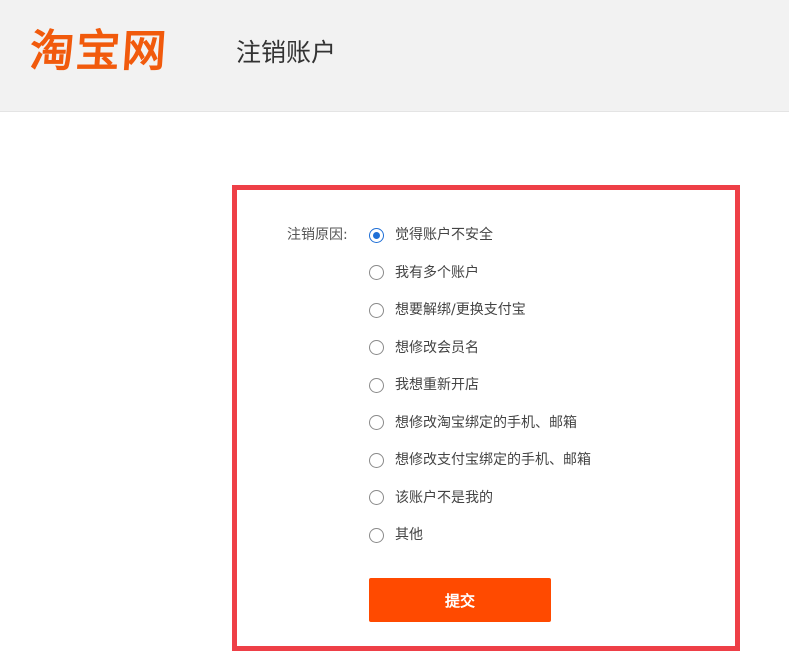 The height and width of the screenshot is (670, 789). Describe the element at coordinates (444, 235) in the screenshot. I see `option-label: 觉得账户不安全` at that location.